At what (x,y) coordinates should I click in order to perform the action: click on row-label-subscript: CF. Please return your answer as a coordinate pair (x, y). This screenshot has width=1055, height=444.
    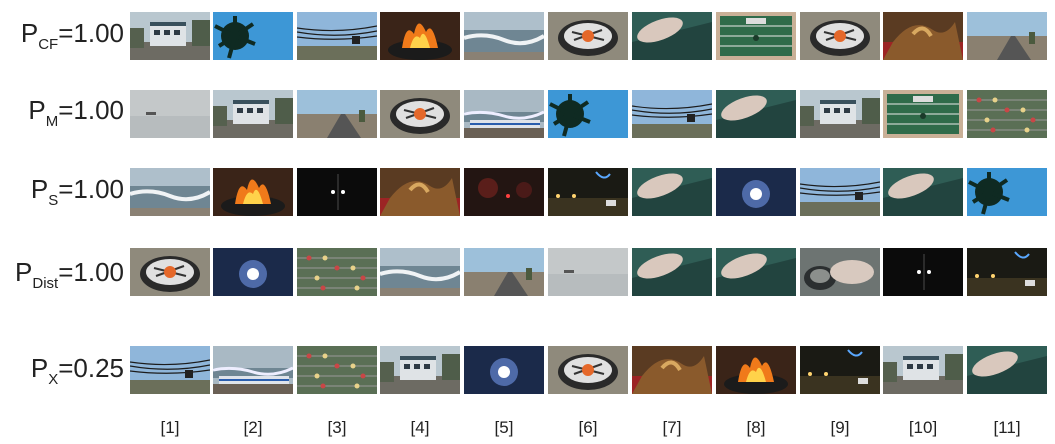
    Looking at the image, I should click on (48, 44).